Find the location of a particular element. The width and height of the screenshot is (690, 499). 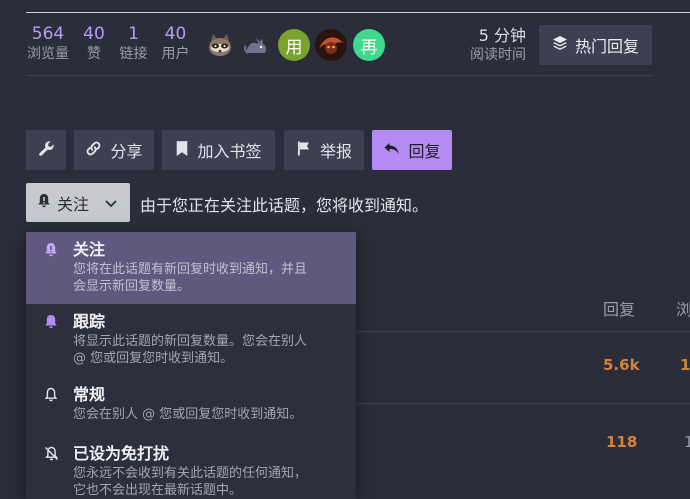

read-time-value: 5 分钟 is located at coordinates (502, 35).